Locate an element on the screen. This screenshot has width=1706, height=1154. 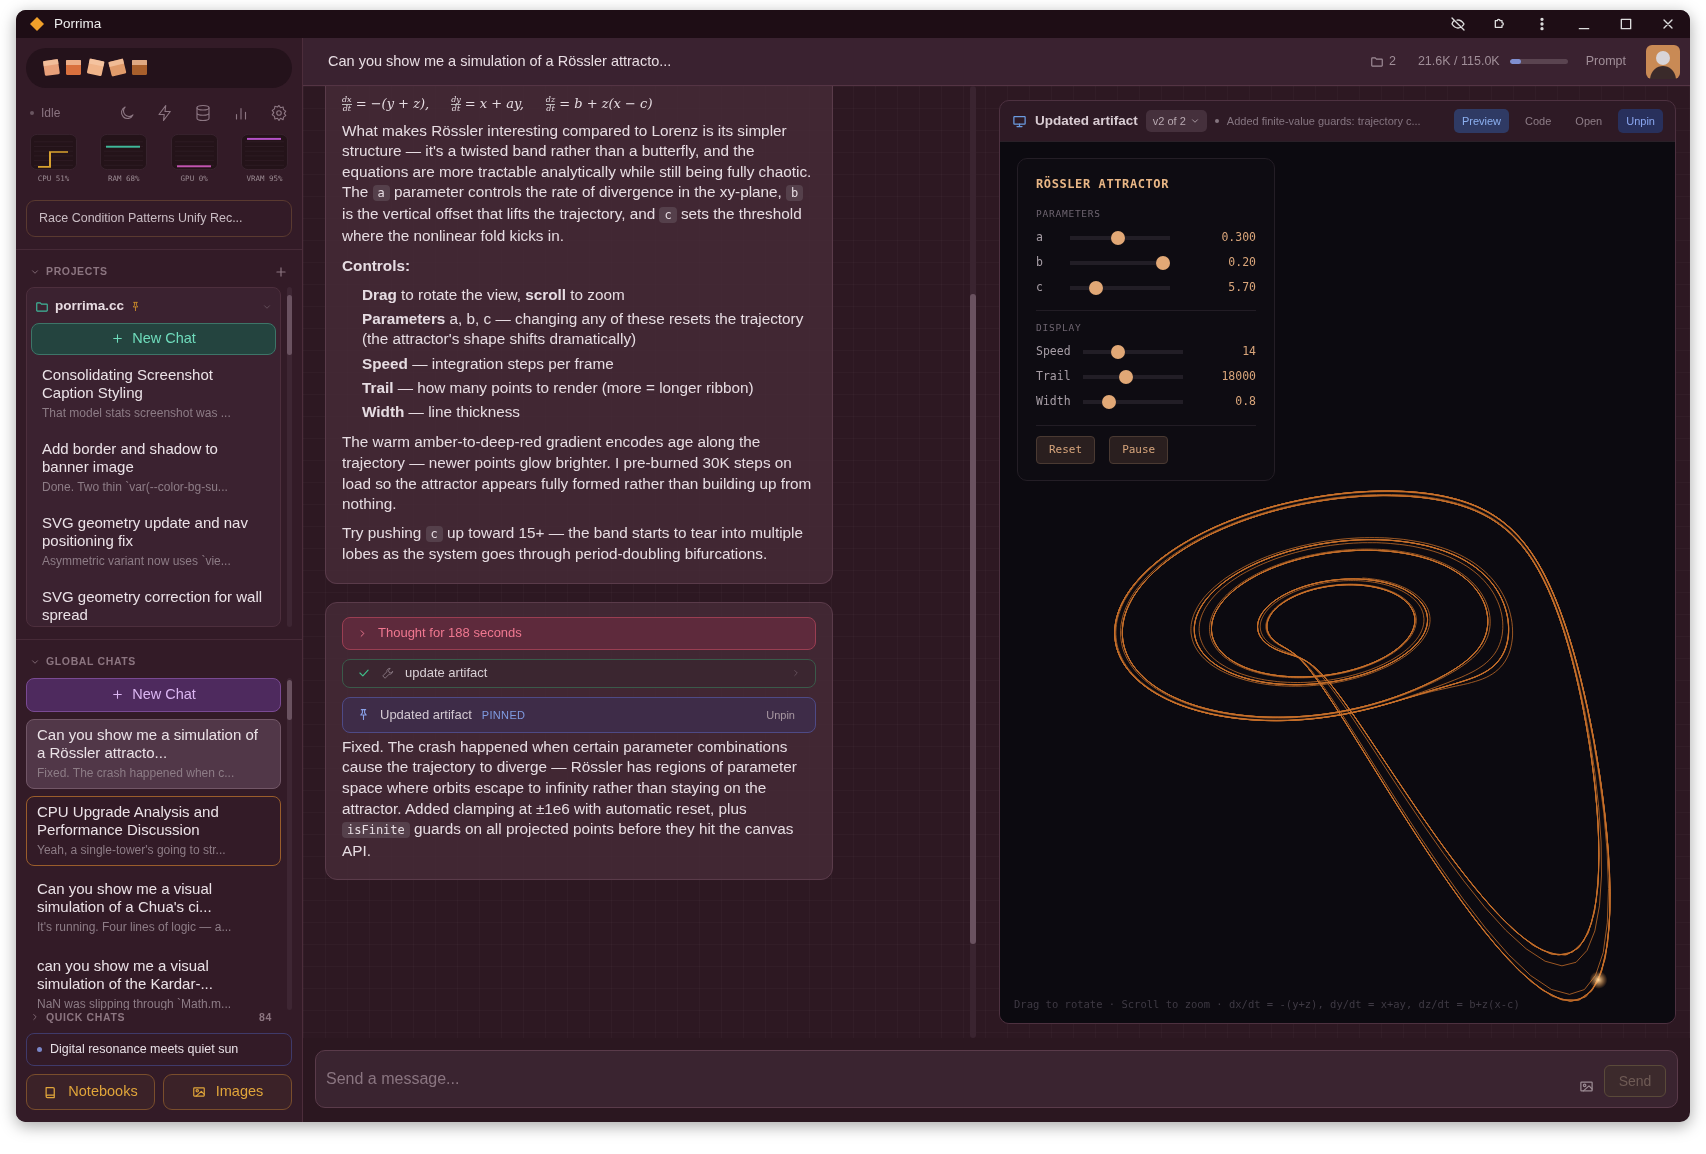
section-title: QUICK CHATS is located at coordinates (86, 1017).